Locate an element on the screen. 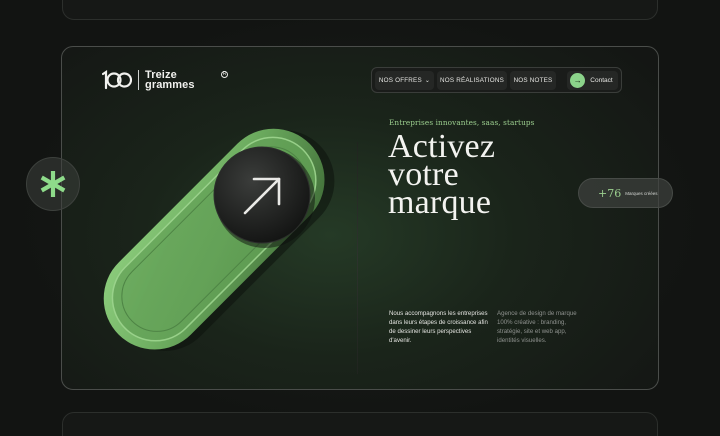 This screenshot has height=436, width=720. asterisk-bubble is located at coordinates (53, 184).